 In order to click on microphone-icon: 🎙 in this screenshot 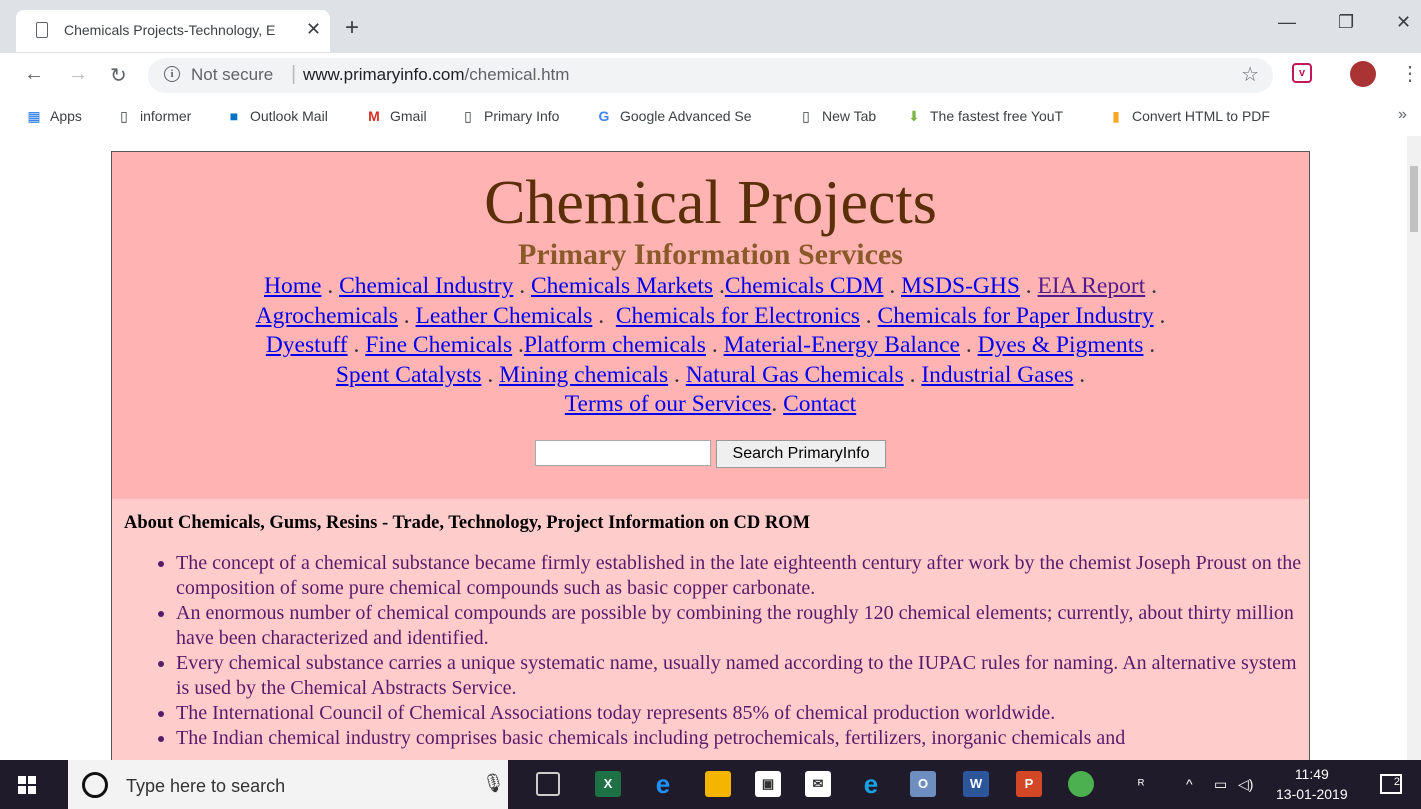, I will do `click(493, 783)`.